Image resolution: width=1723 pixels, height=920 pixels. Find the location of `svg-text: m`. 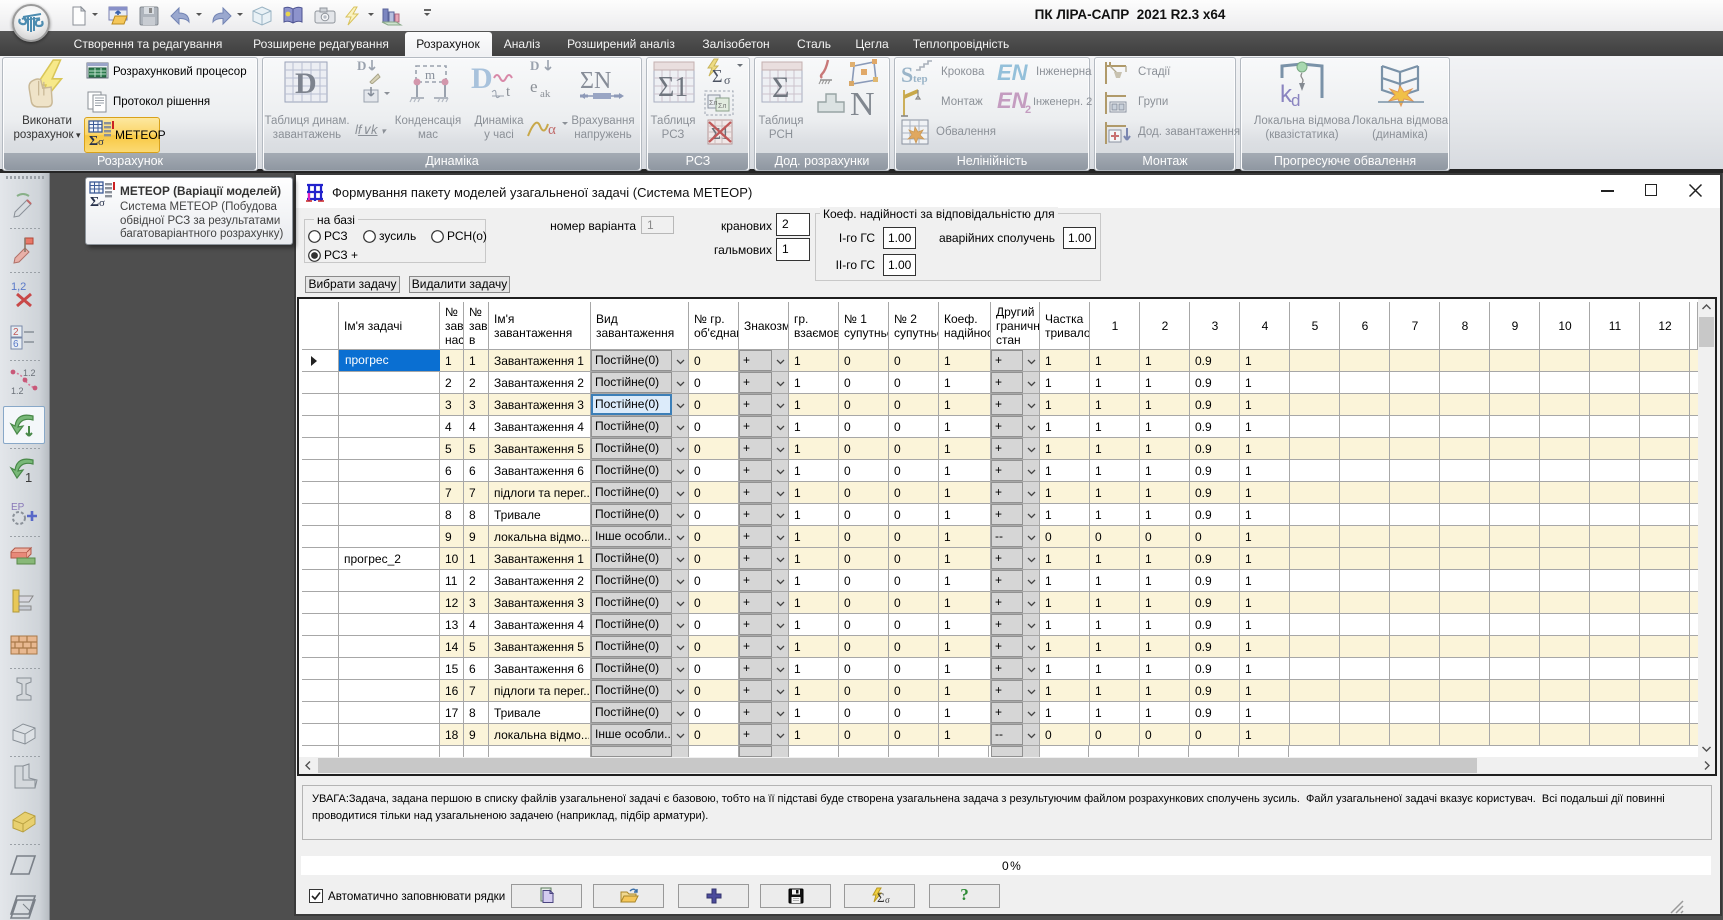

svg-text: m is located at coordinates (430, 74).